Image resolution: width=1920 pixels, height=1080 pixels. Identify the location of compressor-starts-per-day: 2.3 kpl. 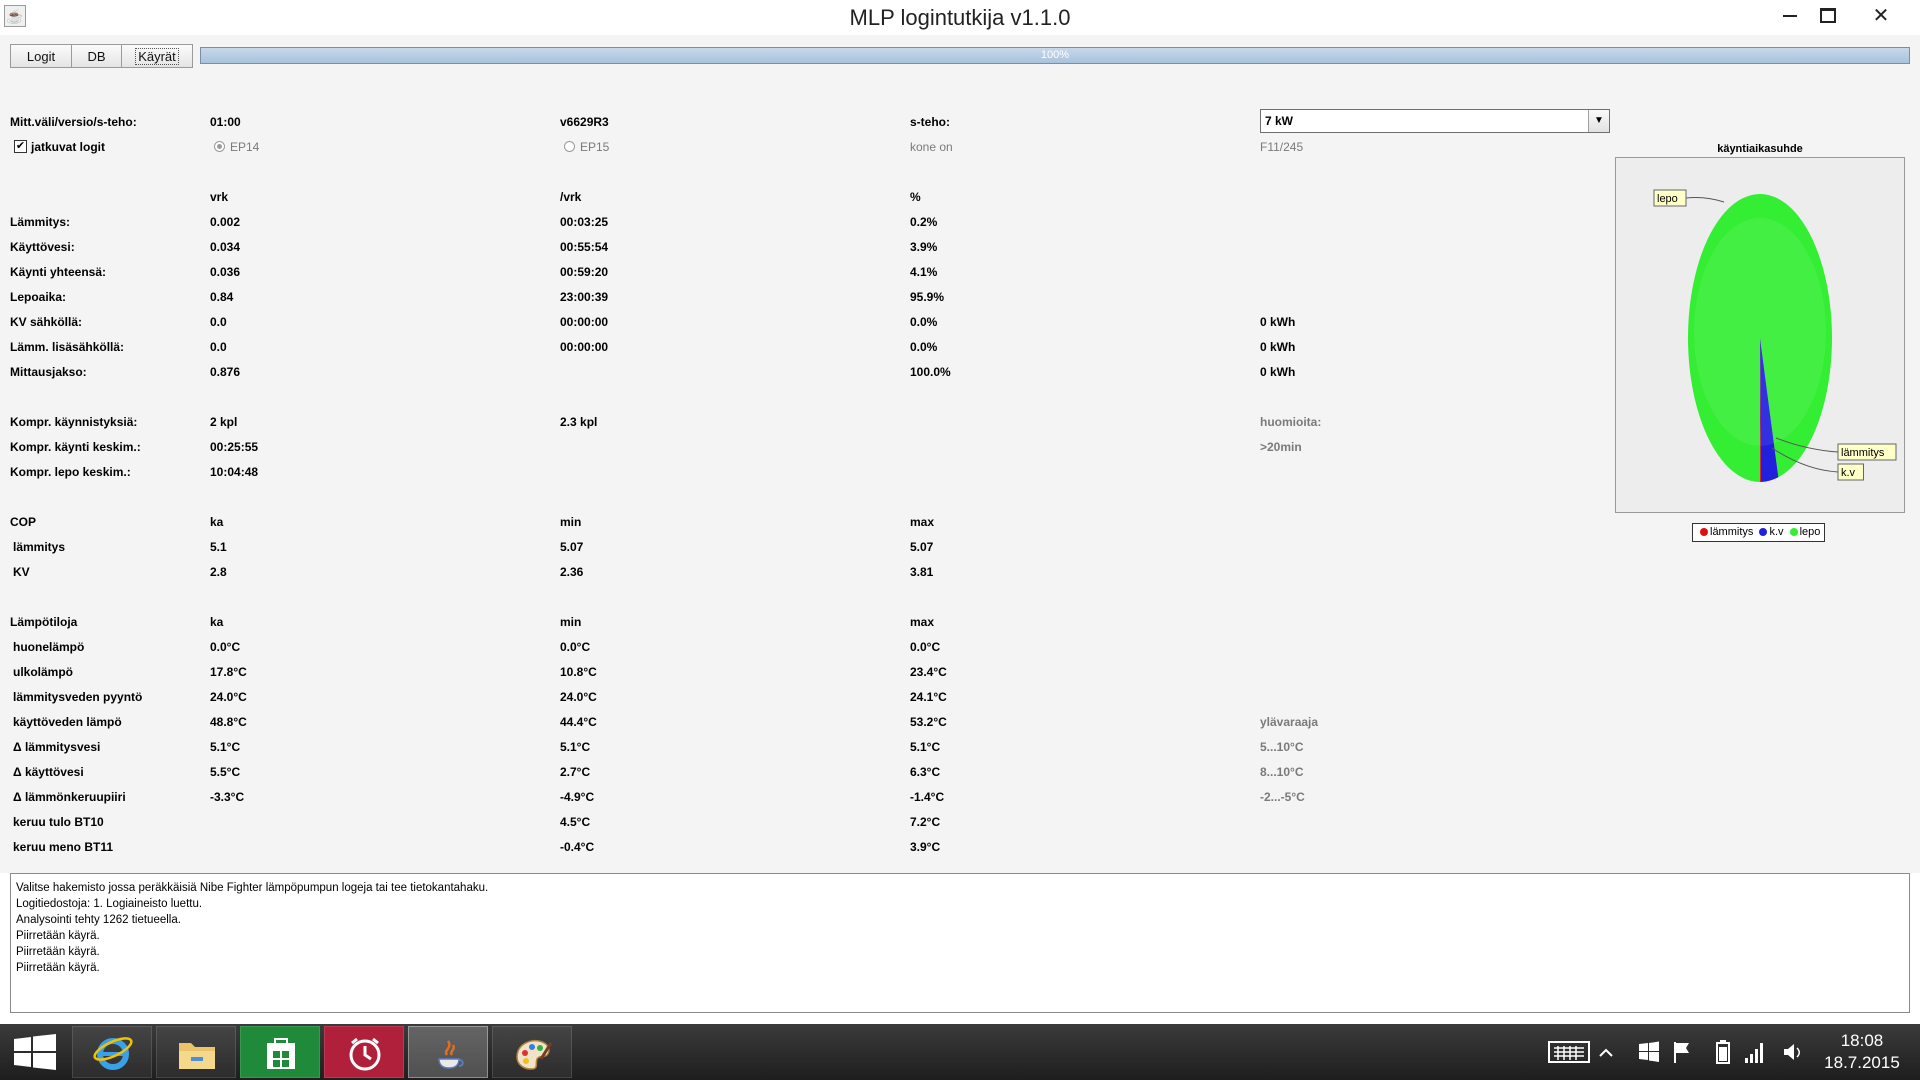
(579, 422).